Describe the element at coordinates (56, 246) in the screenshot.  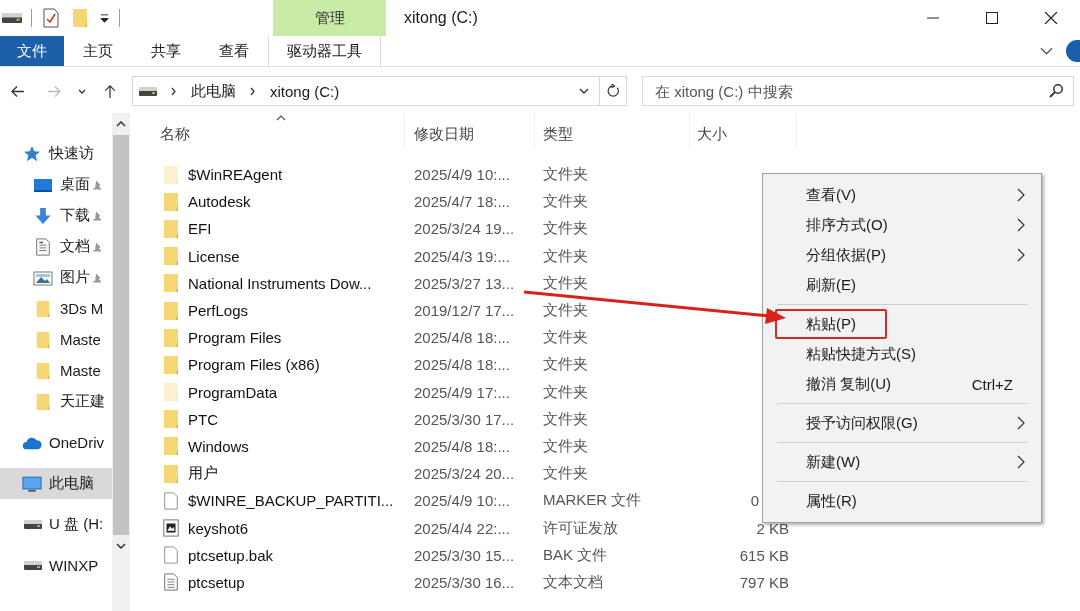
I see `sidebar-item: 文档` at that location.